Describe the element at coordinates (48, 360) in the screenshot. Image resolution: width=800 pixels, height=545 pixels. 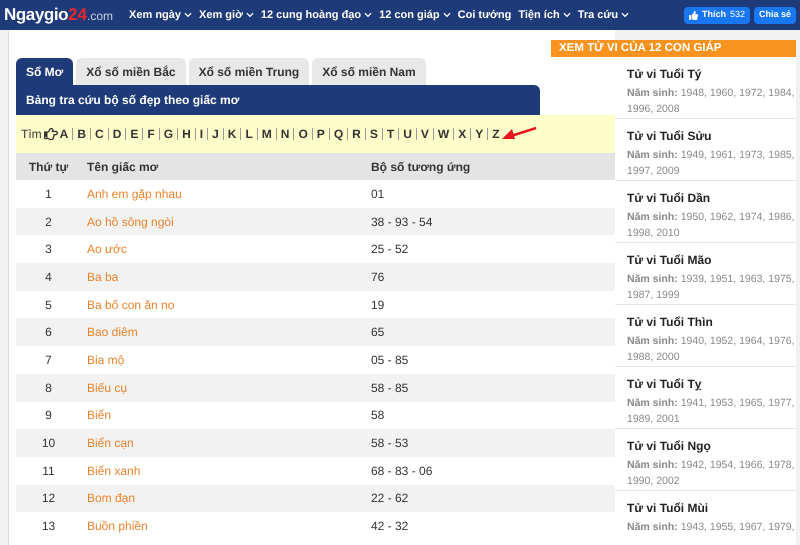
I see `row-number: 7` at that location.